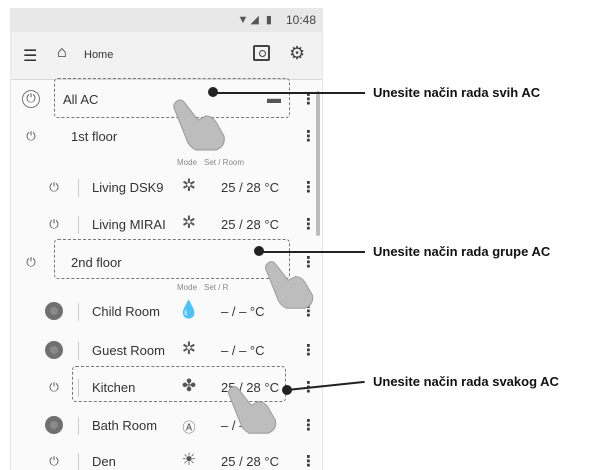 The width and height of the screenshot is (607, 470). I want to click on callout-group: Unesite način rada grupe AC, so click(462, 251).